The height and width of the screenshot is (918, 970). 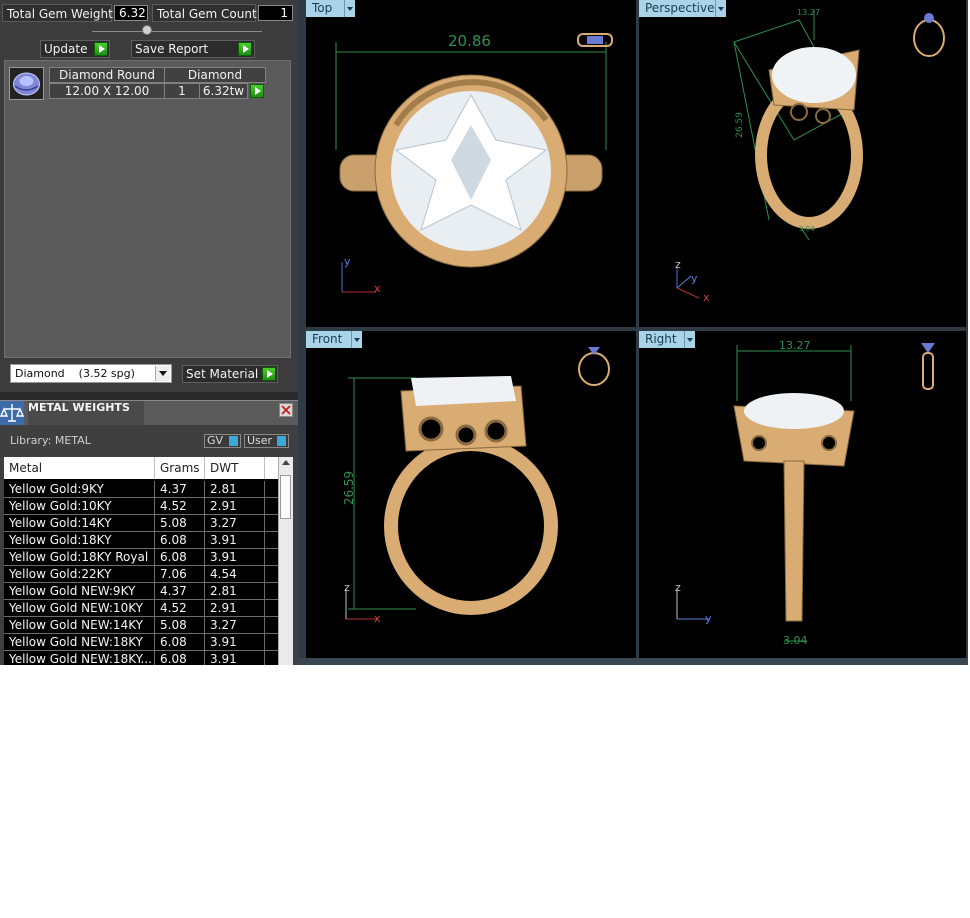 I want to click on total-gem-weight-value: 6.32, so click(x=131, y=13).